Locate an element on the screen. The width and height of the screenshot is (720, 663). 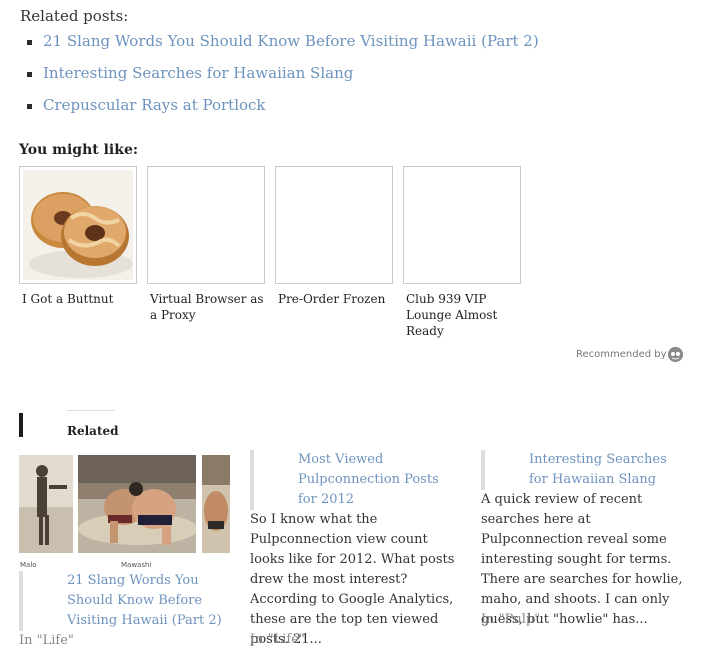
related-heading: Related is located at coordinates (93, 431).